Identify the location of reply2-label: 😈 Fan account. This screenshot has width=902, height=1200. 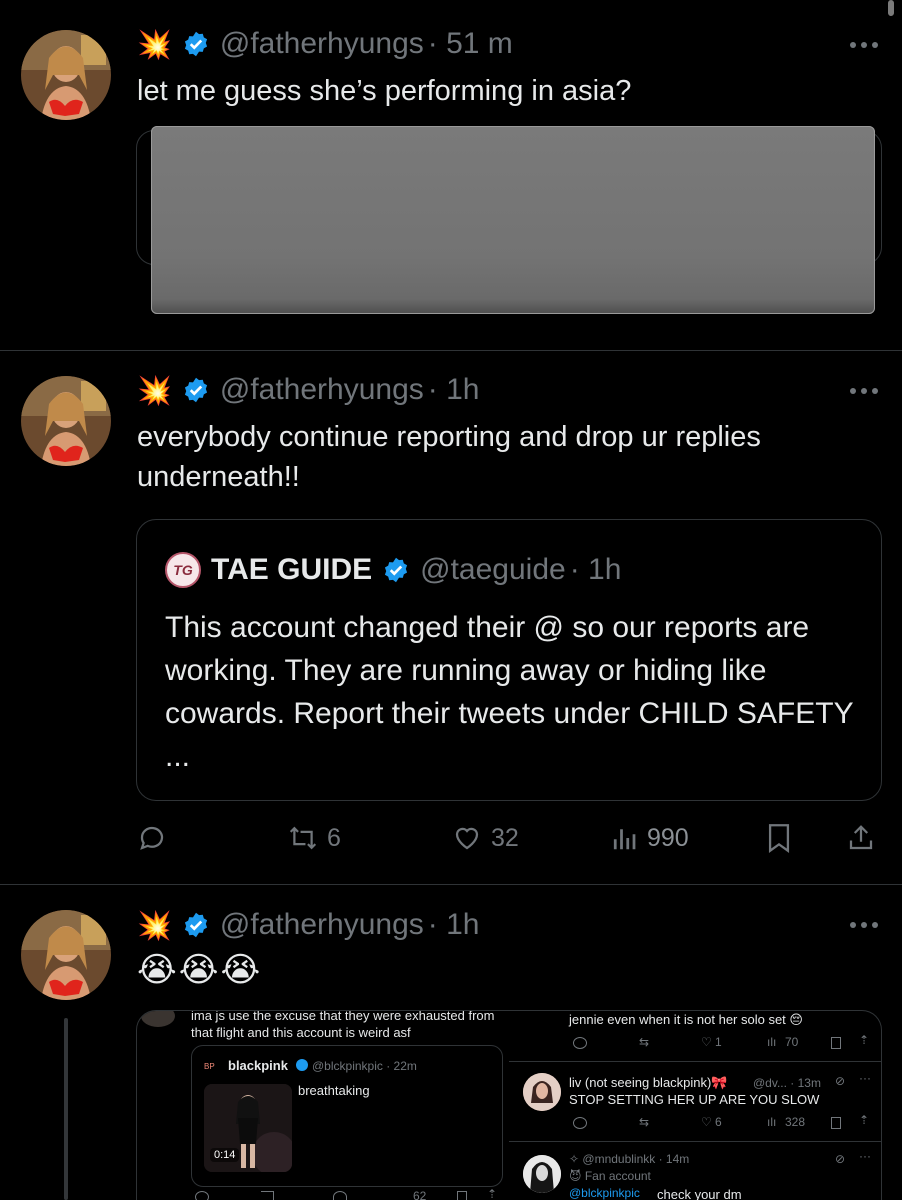
(610, 1176).